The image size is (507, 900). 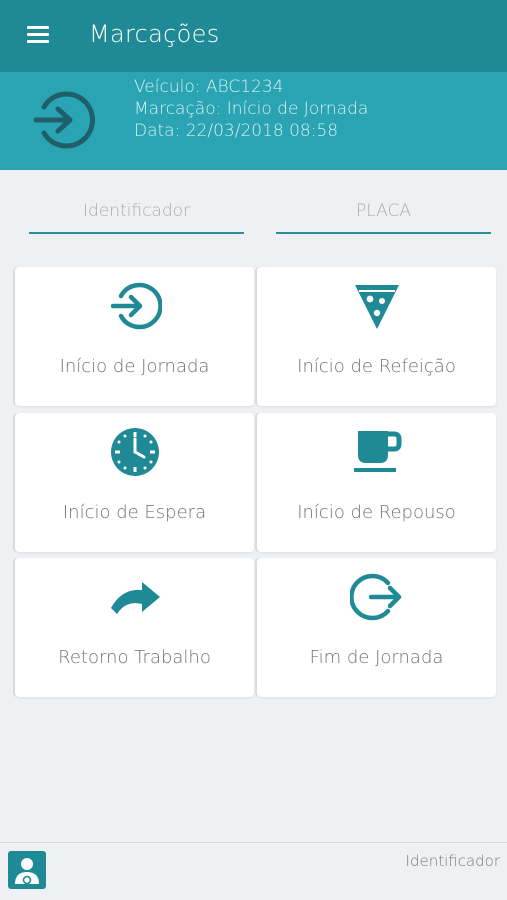 I want to click on plate-input, so click(x=383, y=212).